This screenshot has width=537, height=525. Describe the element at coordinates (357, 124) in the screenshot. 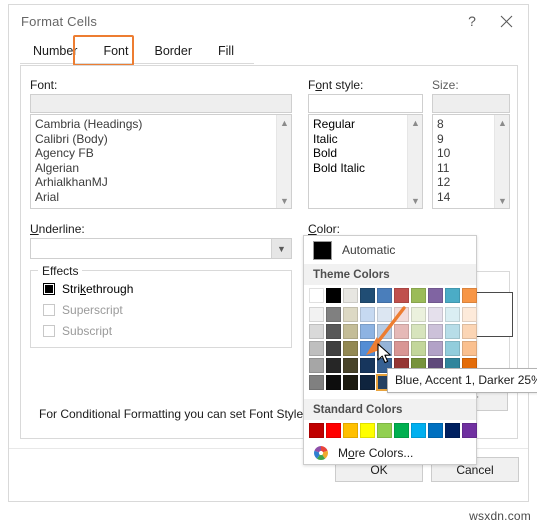

I see `list-item: Regular` at that location.